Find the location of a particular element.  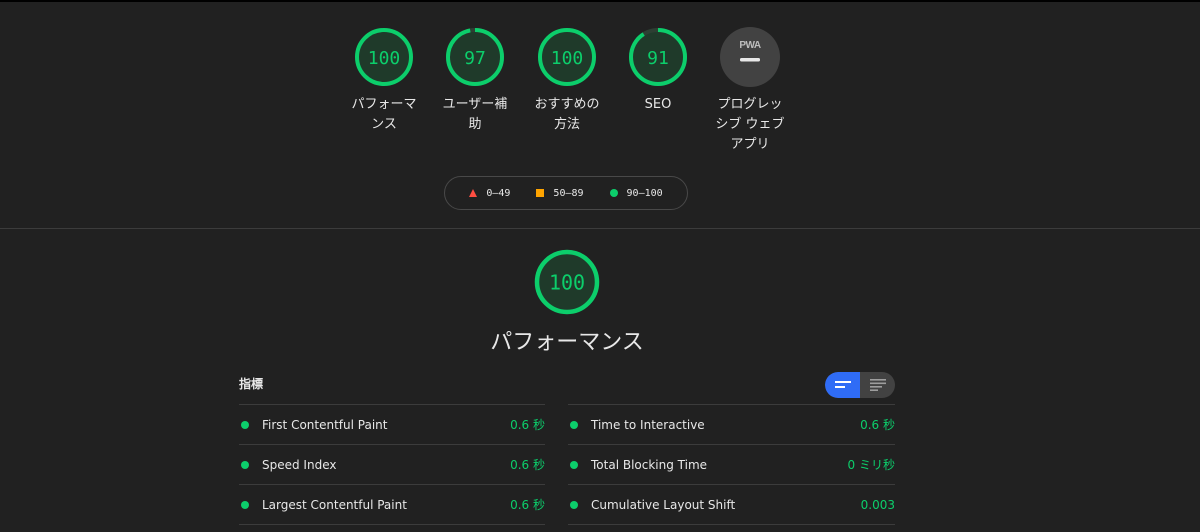

category-performance: 100 パフォーマ ンス is located at coordinates (384, 80).